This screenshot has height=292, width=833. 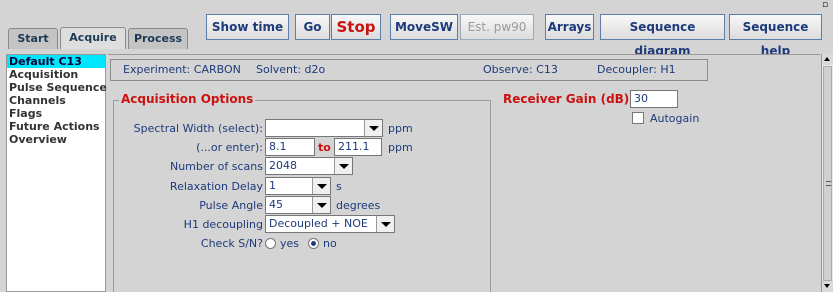 What do you see at coordinates (674, 118) in the screenshot?
I see `autogain-label: Autogain` at bounding box center [674, 118].